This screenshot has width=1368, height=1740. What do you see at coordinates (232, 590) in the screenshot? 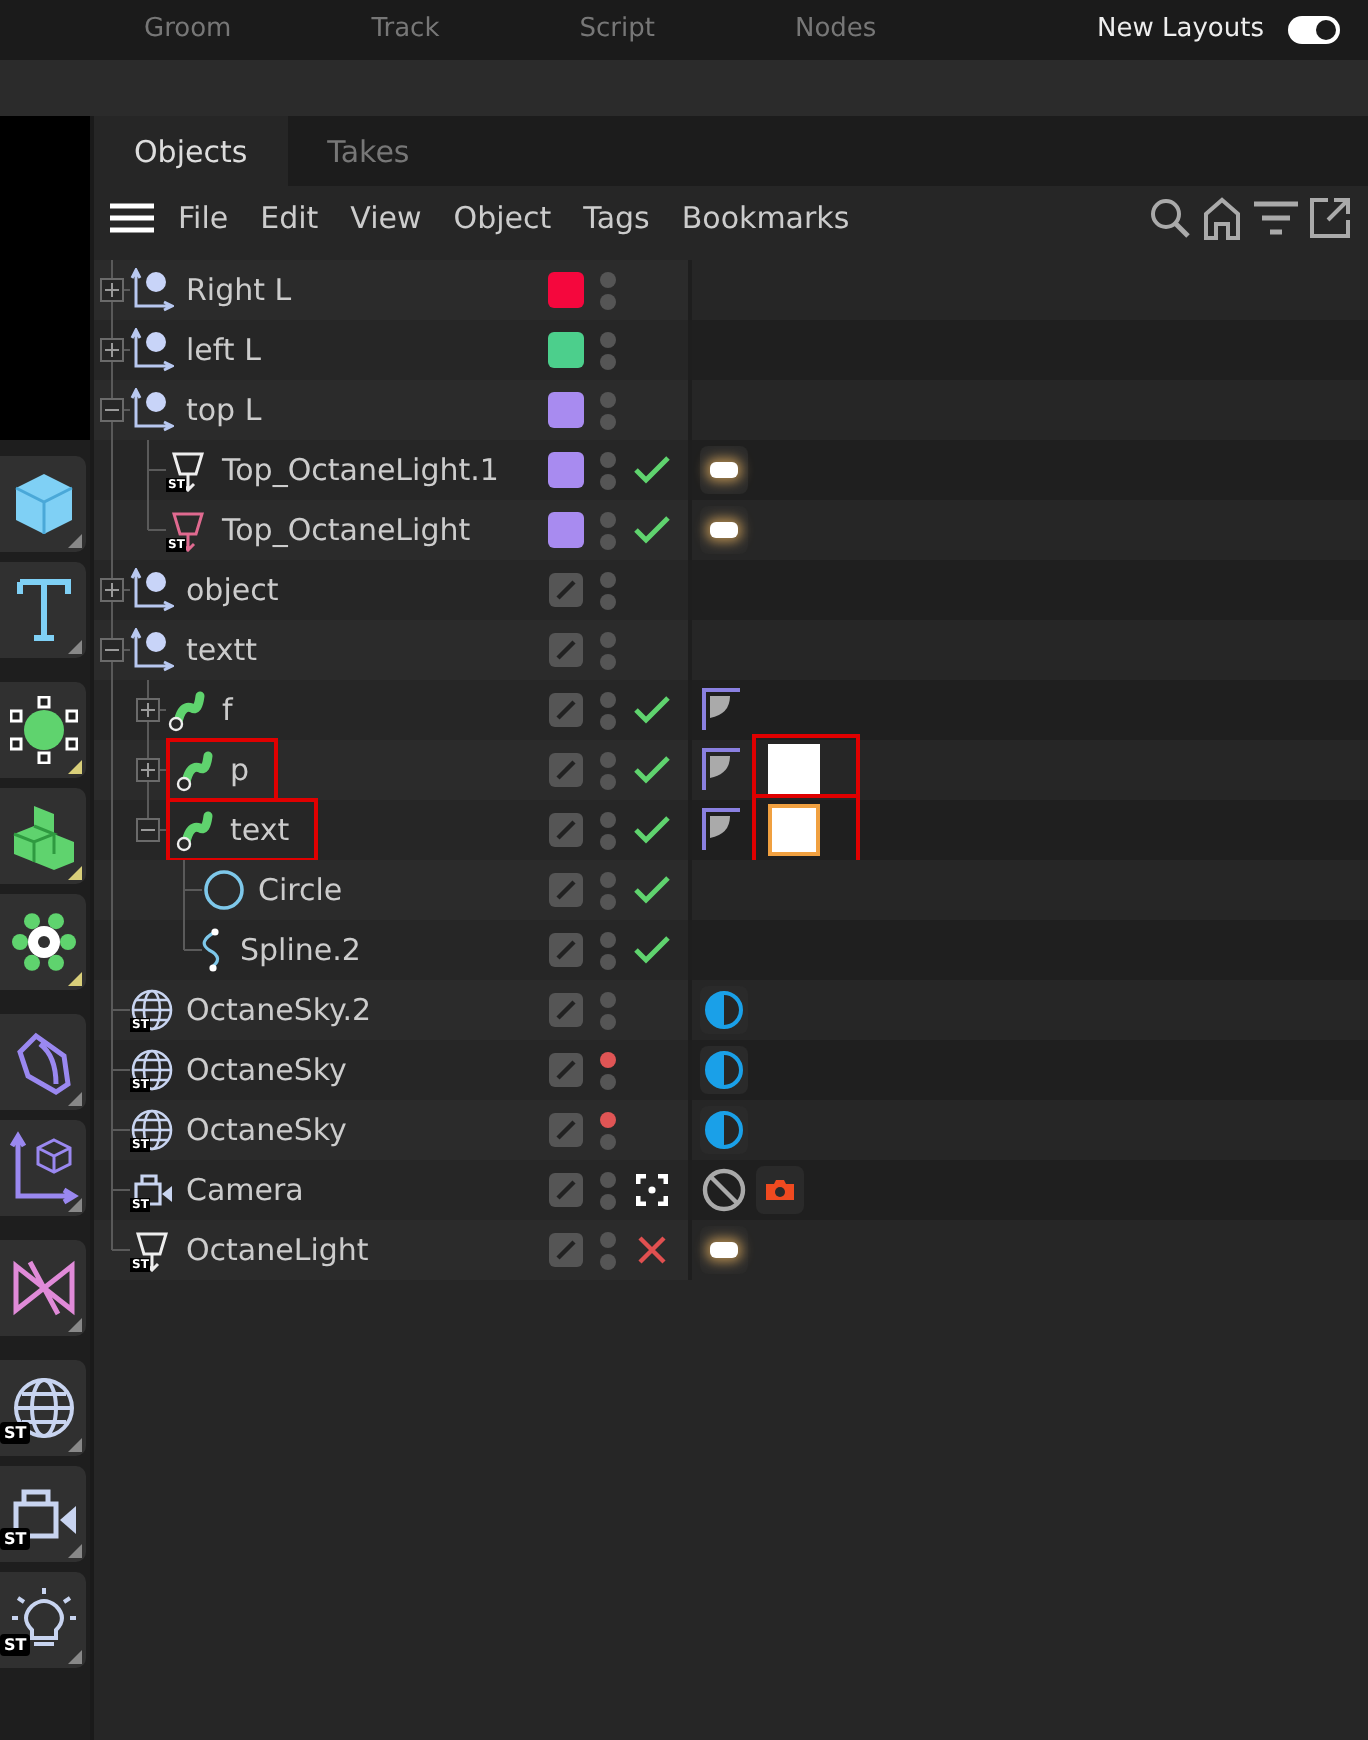
I see `object-name: object` at bounding box center [232, 590].